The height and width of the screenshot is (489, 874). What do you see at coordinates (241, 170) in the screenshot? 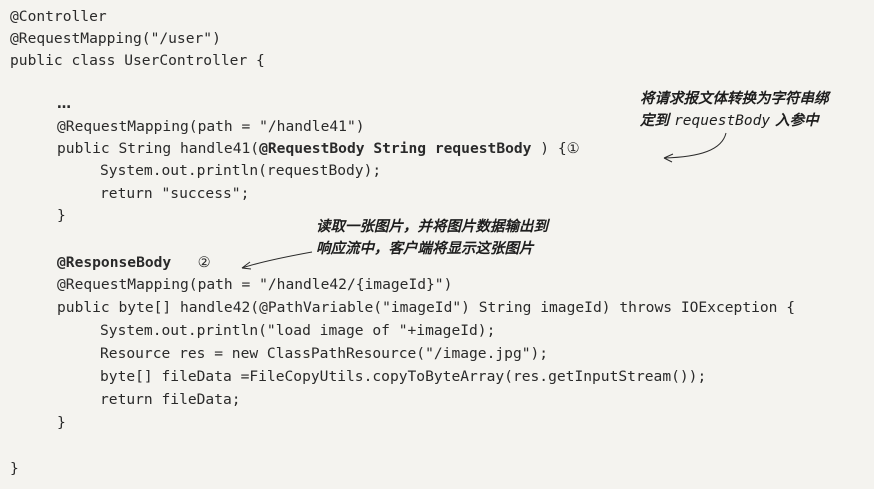
I see `code-line-println-request-body: System.out.println(requestBody);` at bounding box center [241, 170].